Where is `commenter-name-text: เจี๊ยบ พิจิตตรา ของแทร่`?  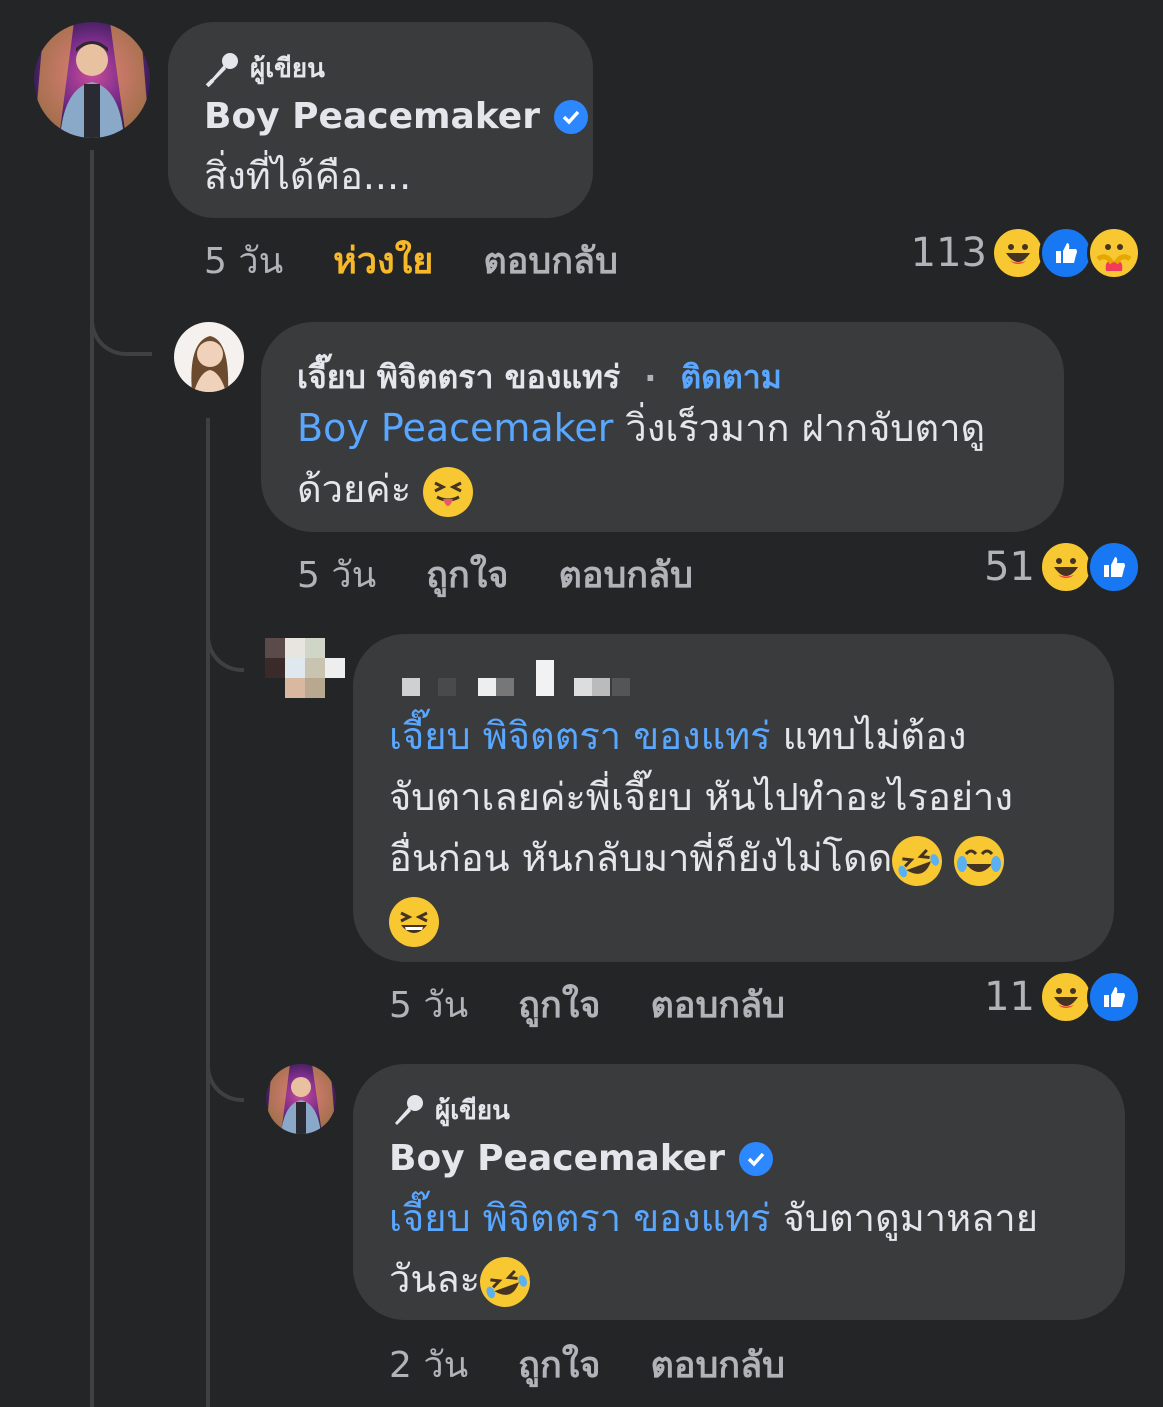 commenter-name-text: เจี๊ยบ พิจิตตรา ของแทร่ is located at coordinates (458, 377).